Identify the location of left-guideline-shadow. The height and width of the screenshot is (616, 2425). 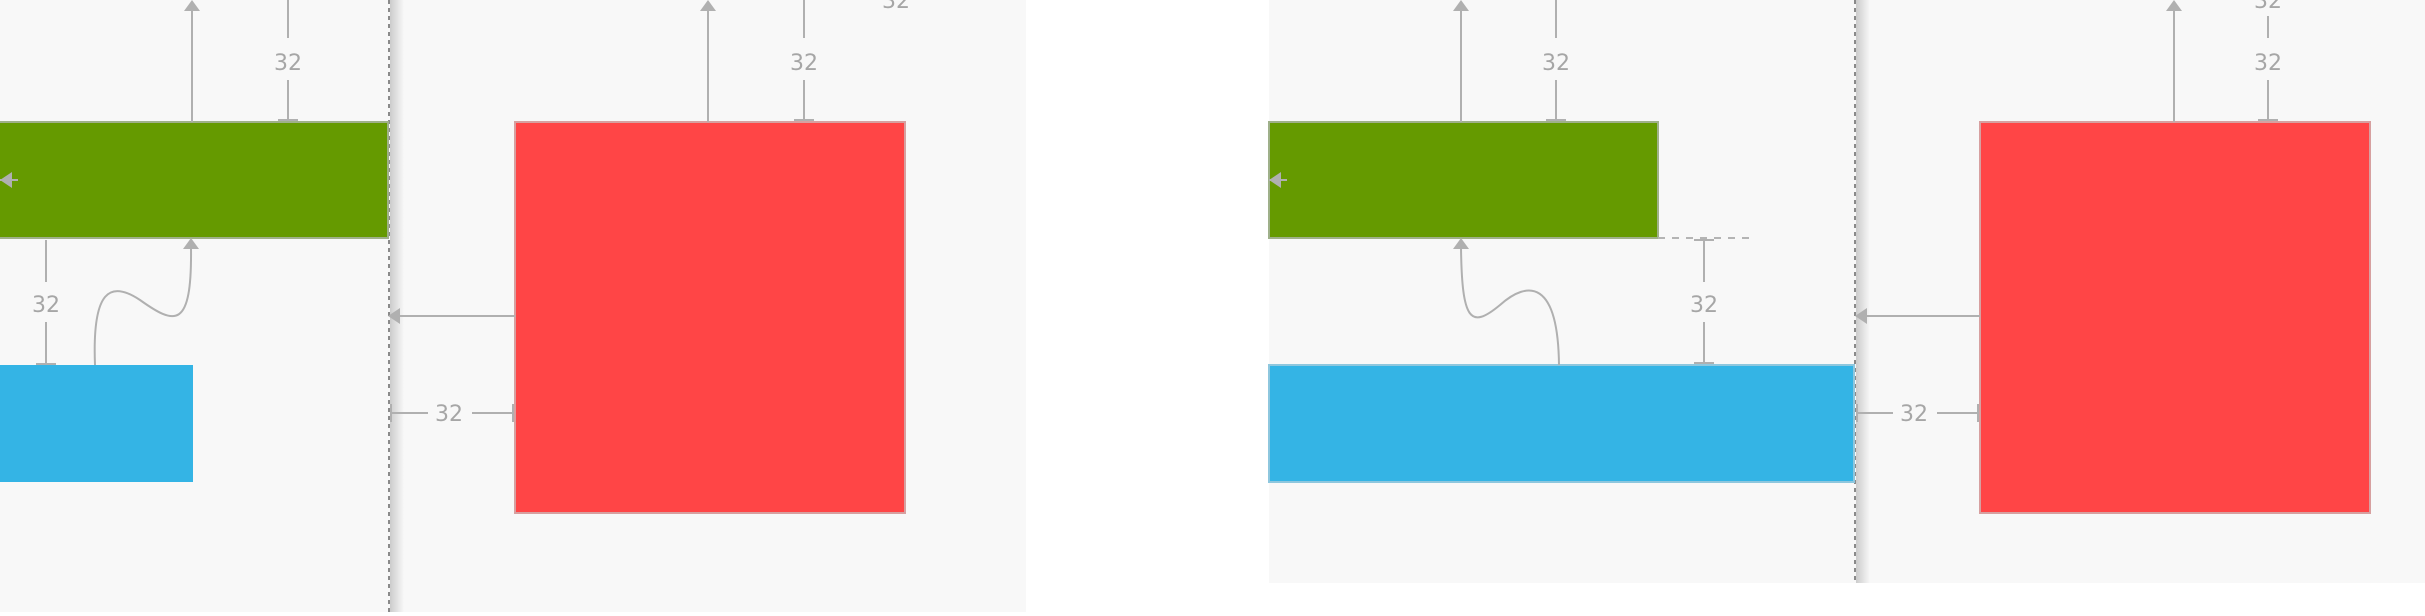
(397, 306).